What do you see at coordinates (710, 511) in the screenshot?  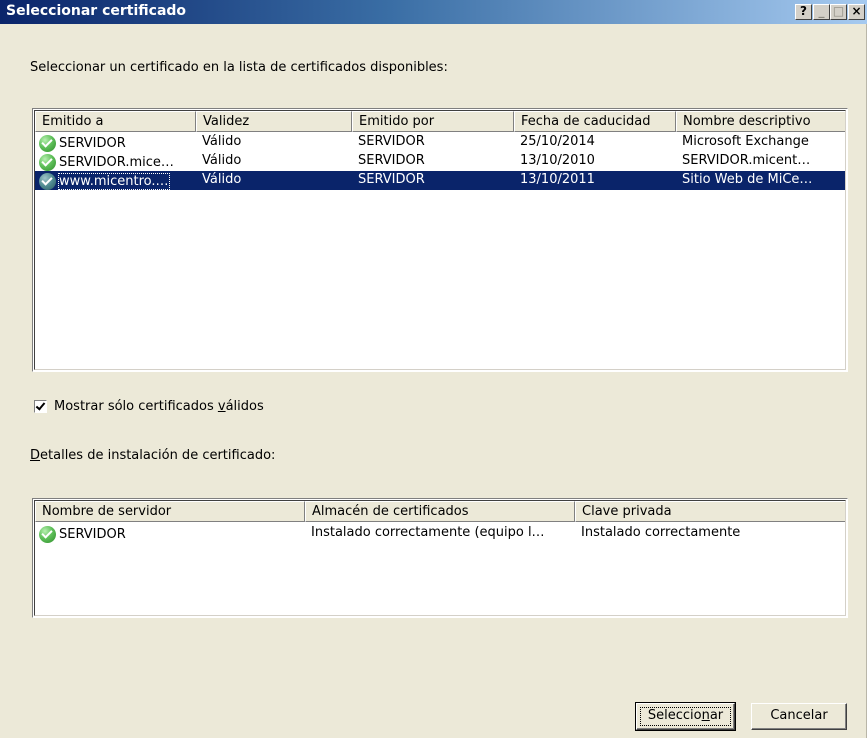 I see `column-header-private-key: Clave privada` at bounding box center [710, 511].